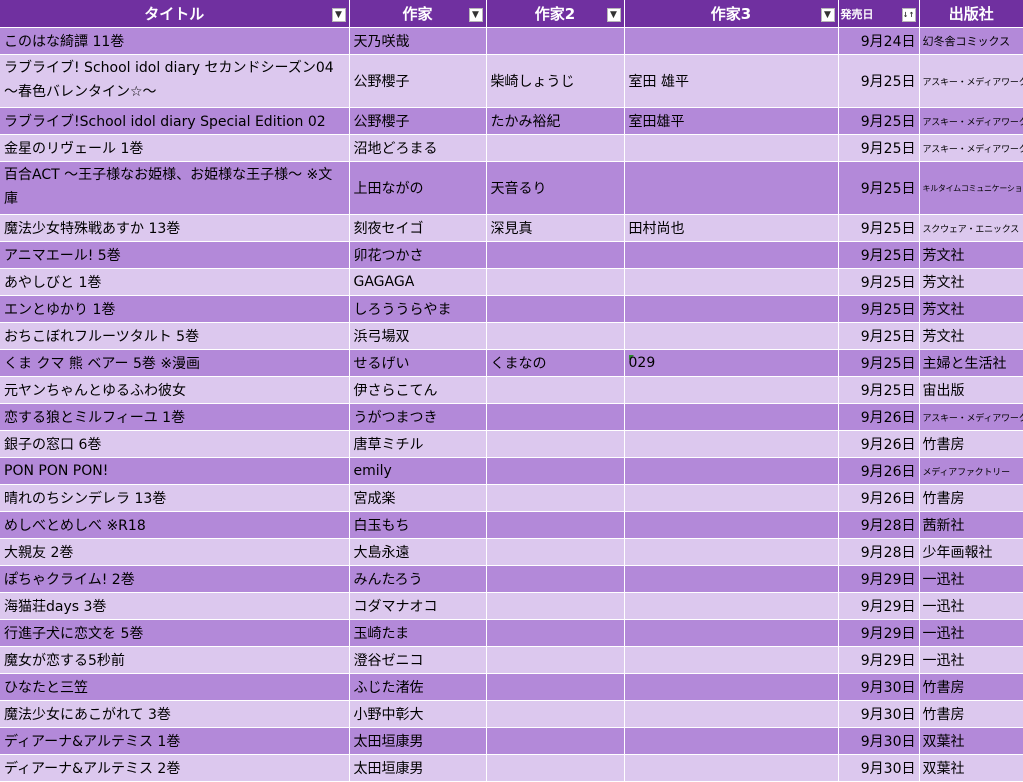  I want to click on cell-author1: しろううらやま, so click(417, 309).